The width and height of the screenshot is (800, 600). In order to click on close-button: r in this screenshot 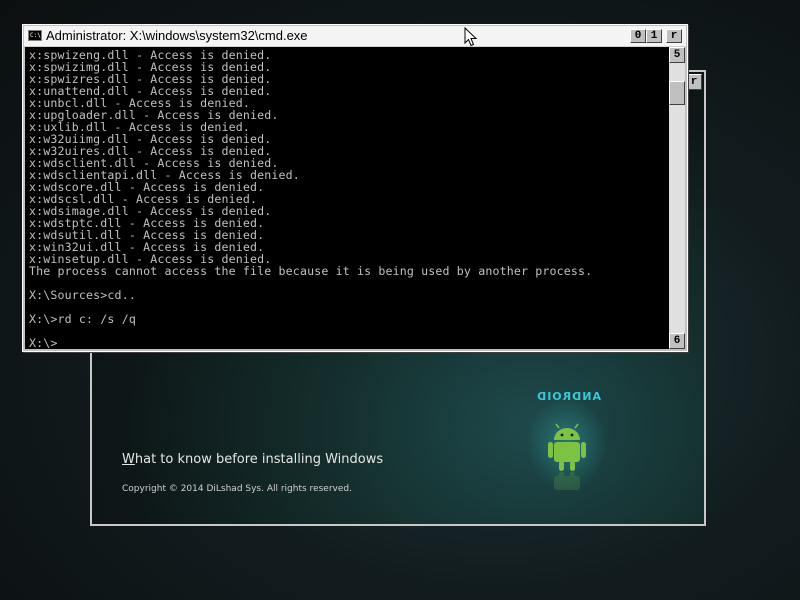, I will do `click(674, 36)`.